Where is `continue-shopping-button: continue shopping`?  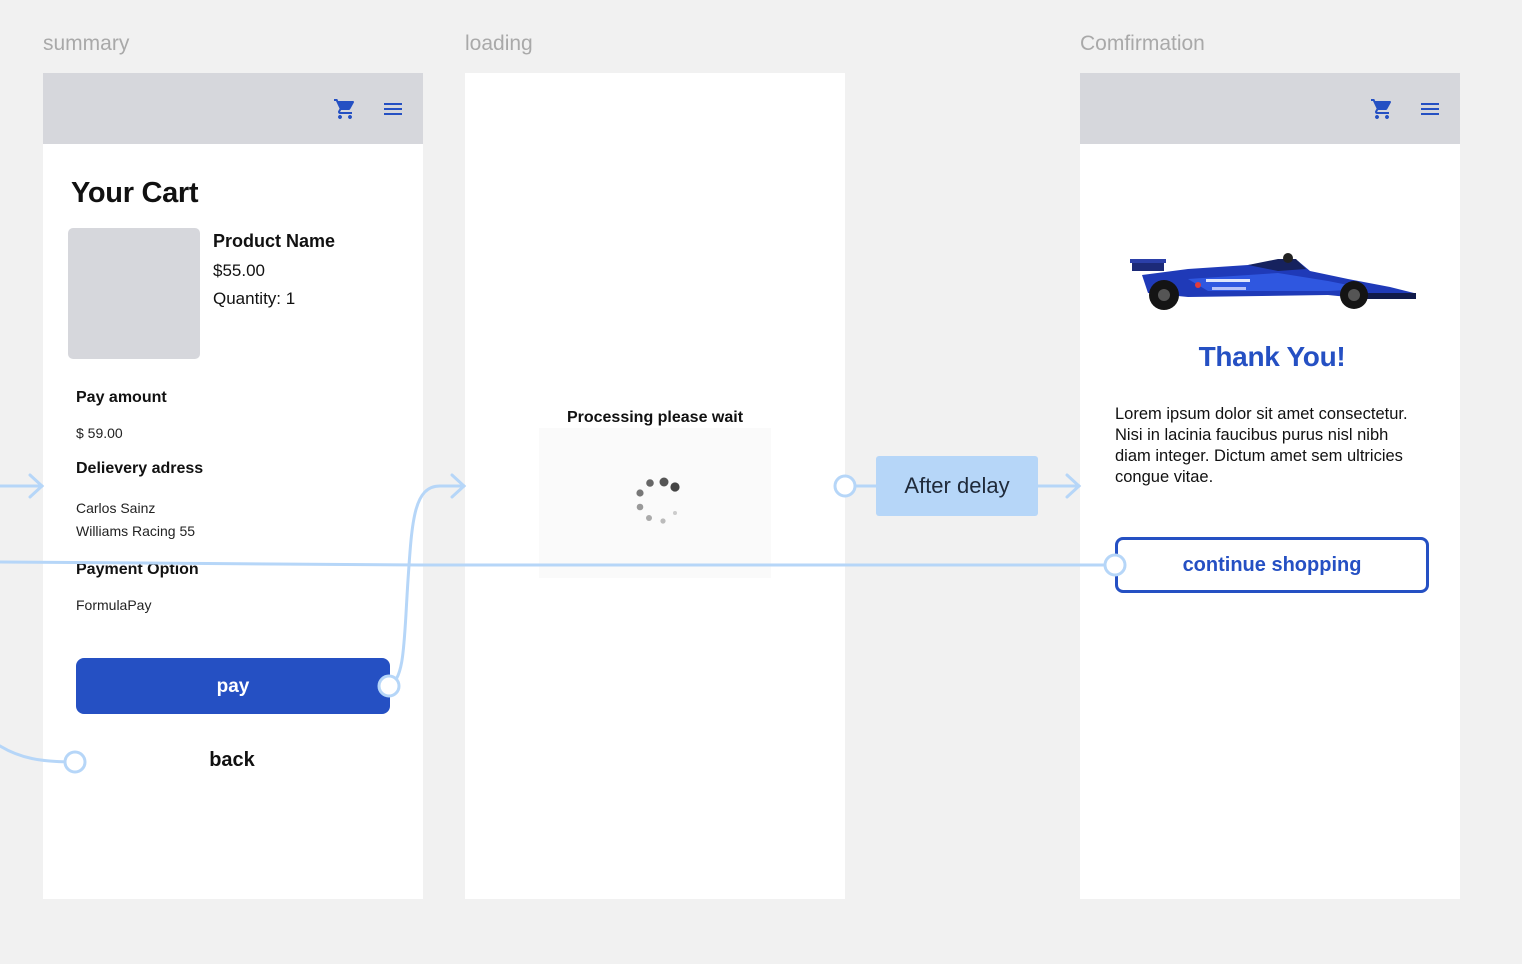 continue-shopping-button: continue shopping is located at coordinates (1272, 565).